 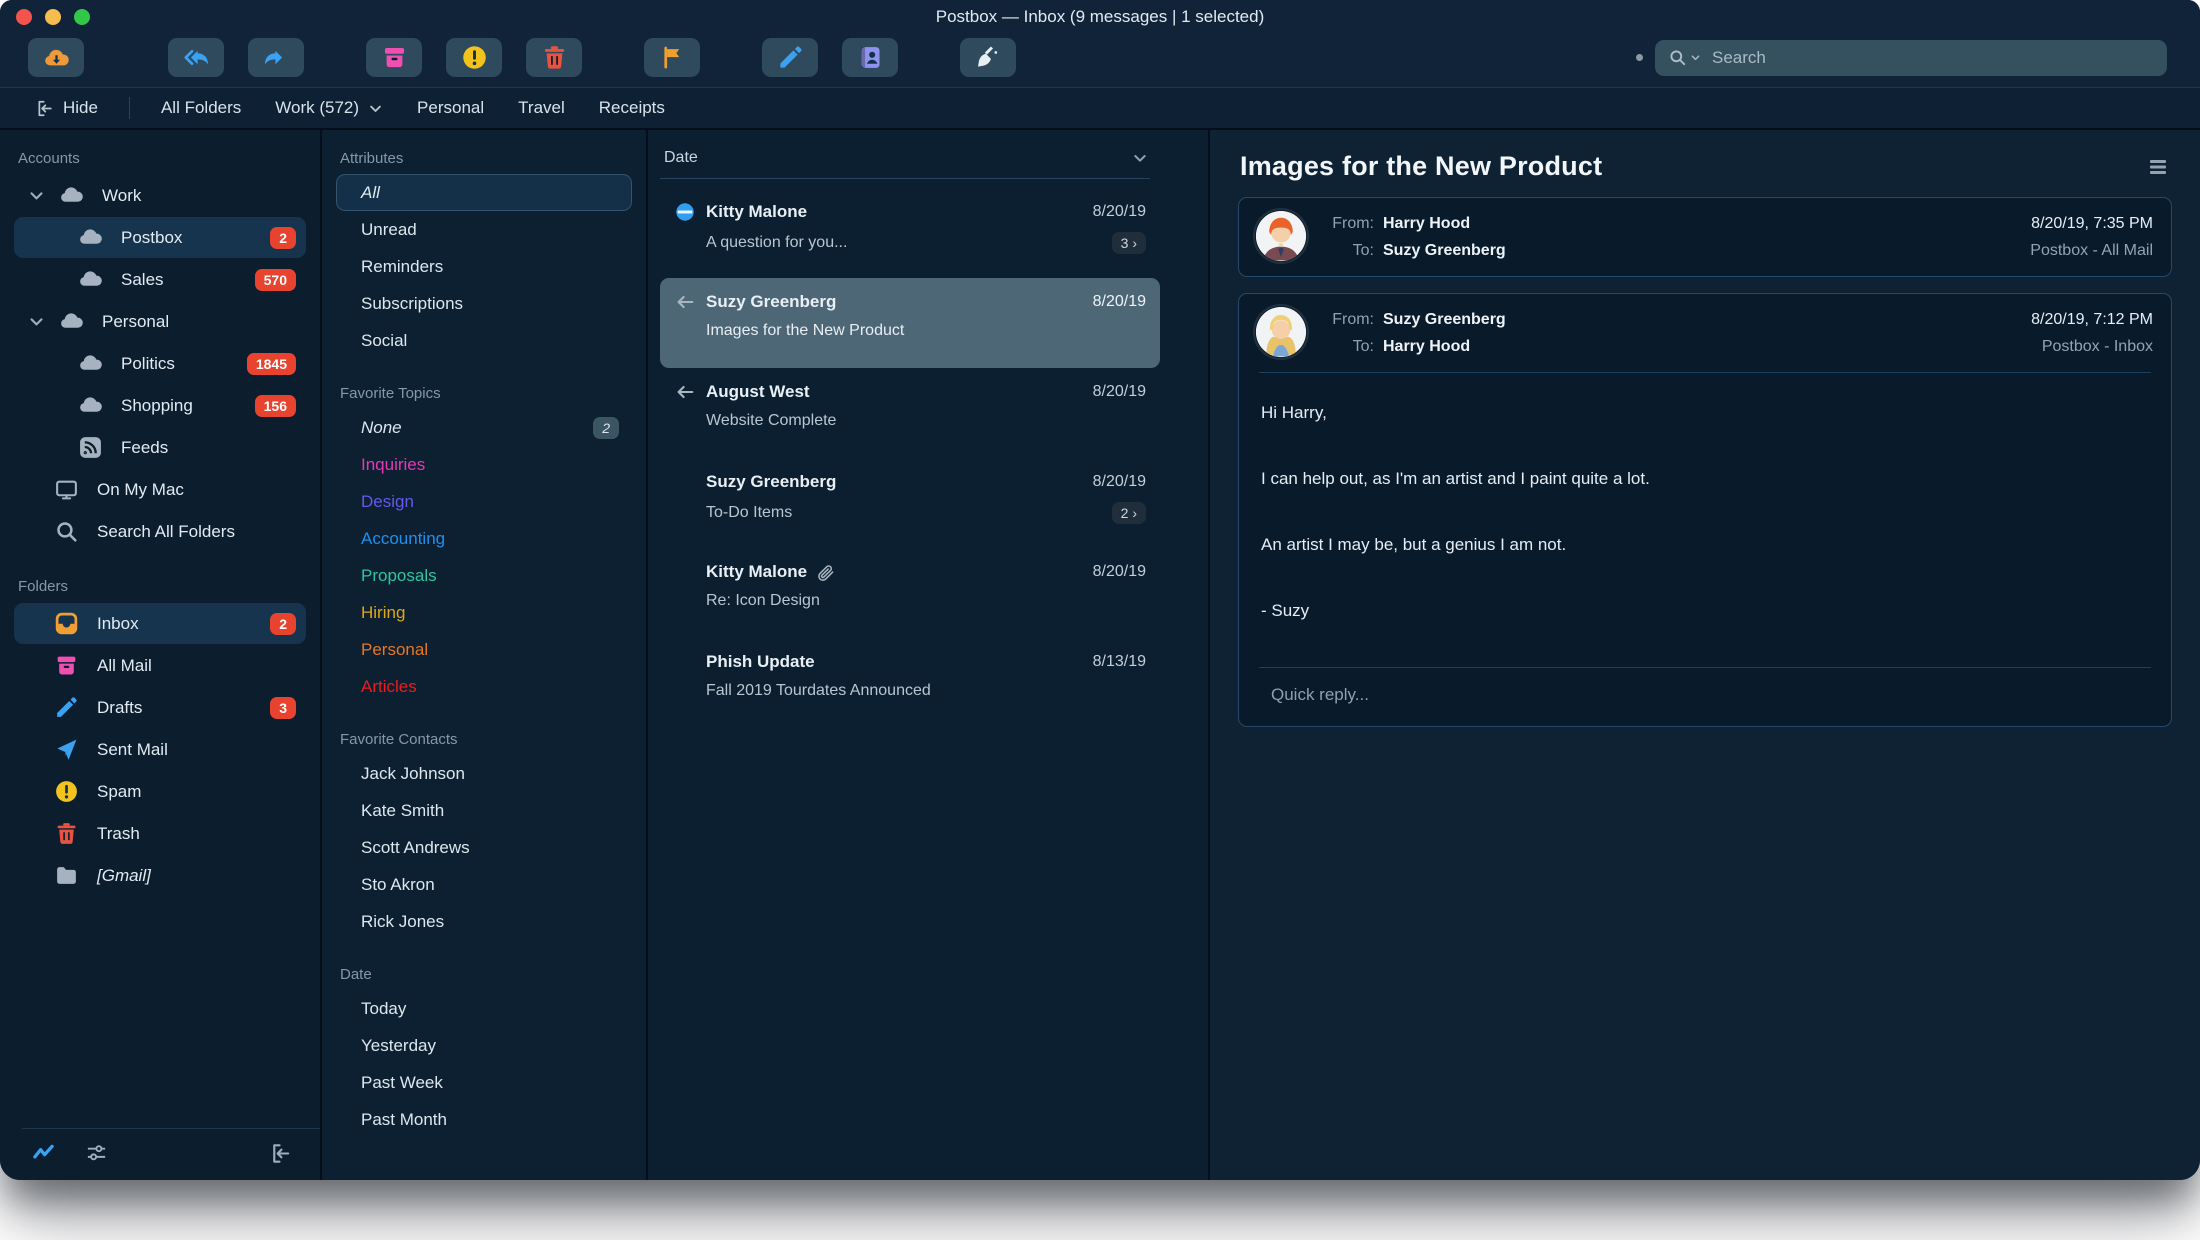 I want to click on sidebar-folder-gmail: [Gmail], so click(x=160, y=875).